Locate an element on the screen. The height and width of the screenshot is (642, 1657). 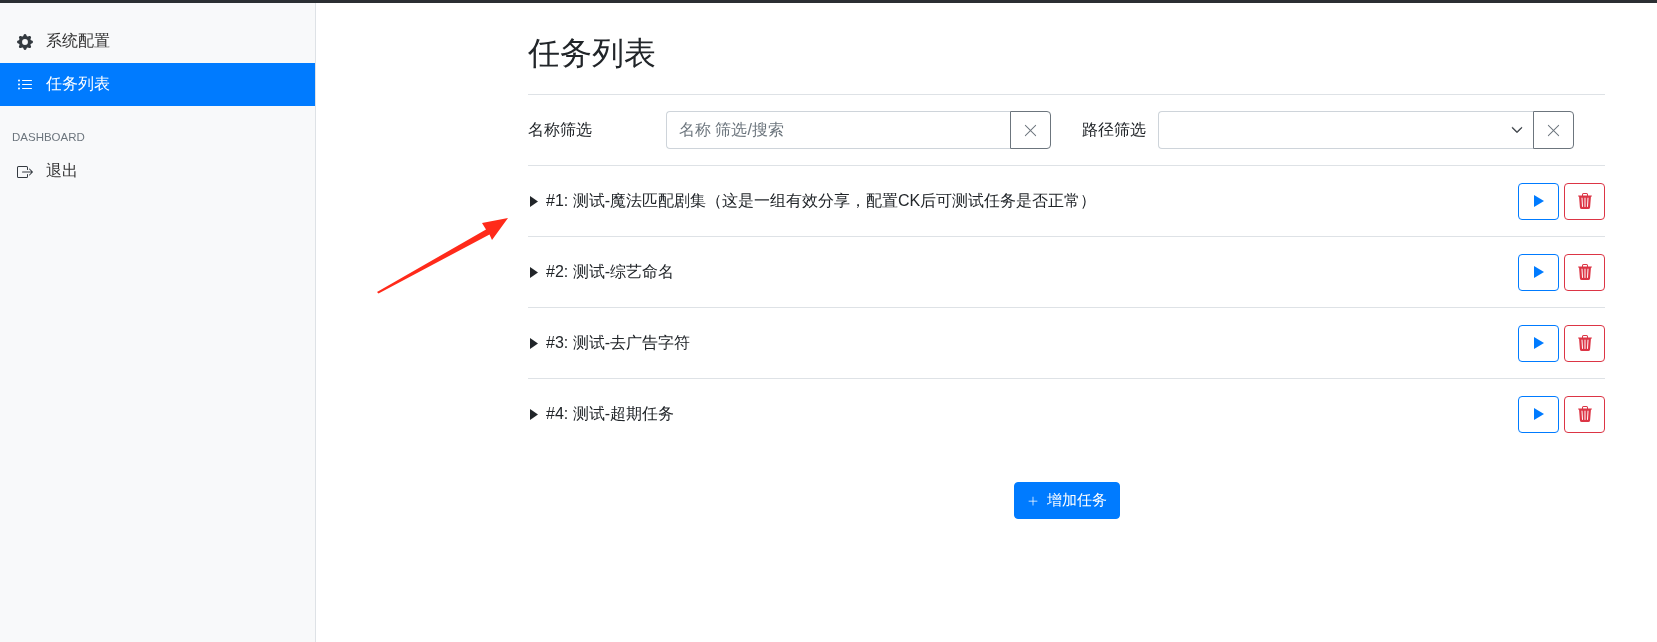
chevron-down-icon is located at coordinates (1517, 130).